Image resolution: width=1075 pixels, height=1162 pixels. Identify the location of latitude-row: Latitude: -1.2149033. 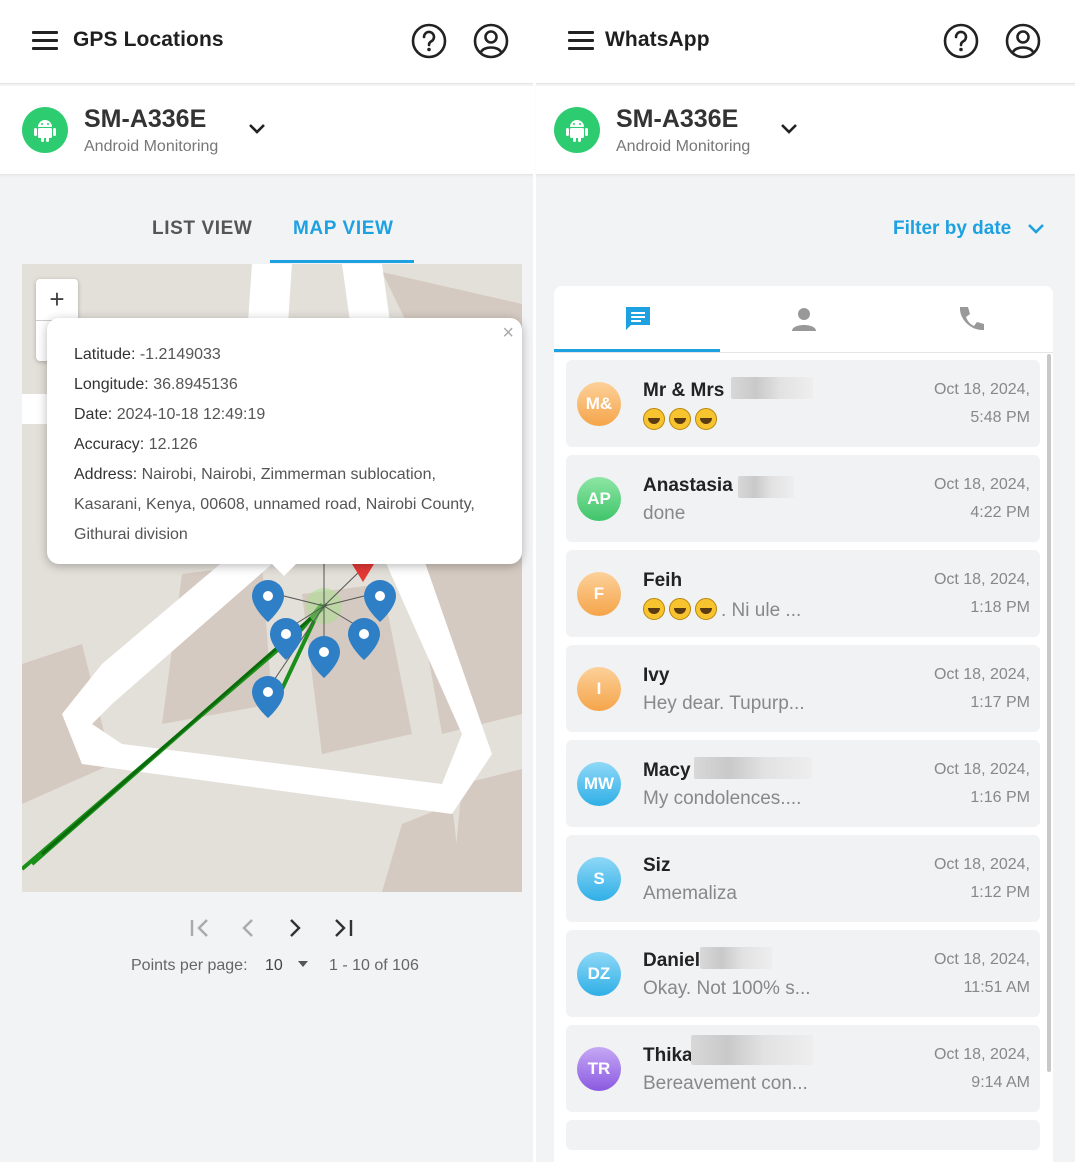
(147, 354).